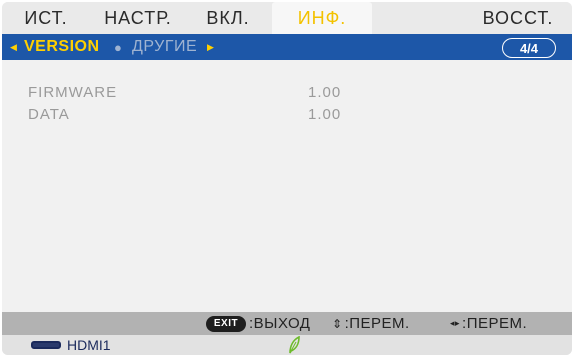 This screenshot has width=574, height=357. What do you see at coordinates (62, 47) in the screenshot?
I see `subtab-version: VERSION` at bounding box center [62, 47].